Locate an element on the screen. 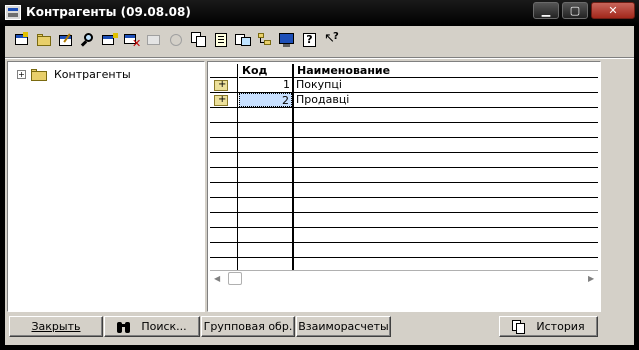 The width and height of the screenshot is (639, 350). status-strip is located at coordinates (319, 343).